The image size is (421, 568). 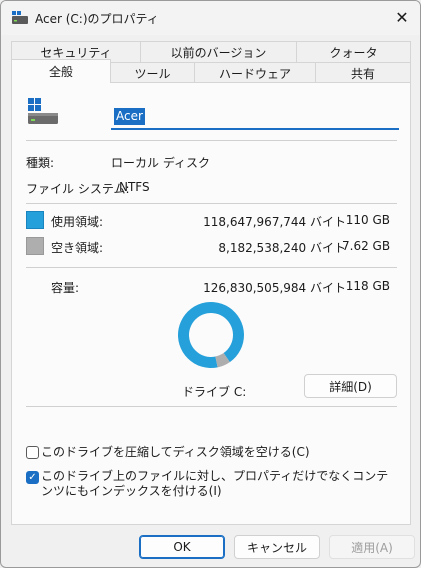 What do you see at coordinates (40, 163) in the screenshot?
I see `type-label: 種類:` at bounding box center [40, 163].